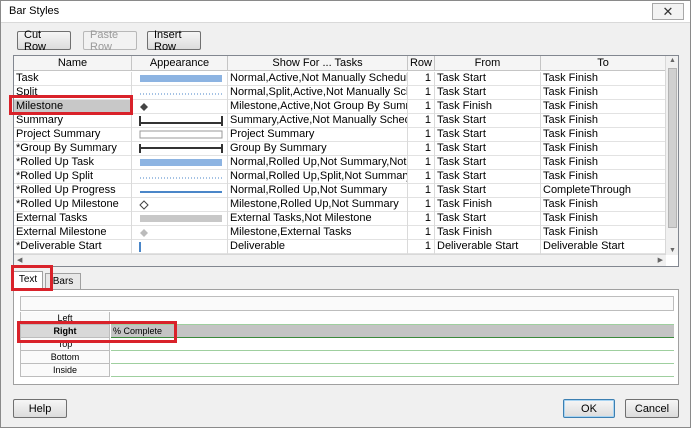 The width and height of the screenshot is (691, 428). Describe the element at coordinates (73, 63) in the screenshot. I see `column-header-name: Name` at that location.